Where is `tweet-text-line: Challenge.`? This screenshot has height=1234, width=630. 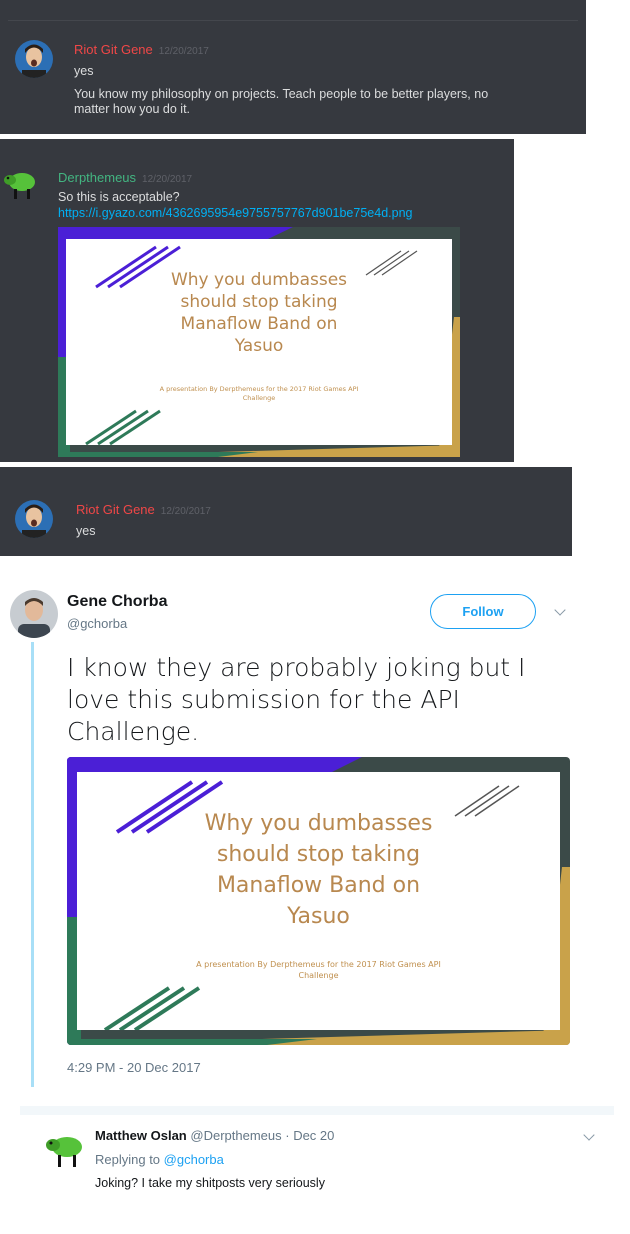
tweet-text-line: Challenge. is located at coordinates (133, 731).